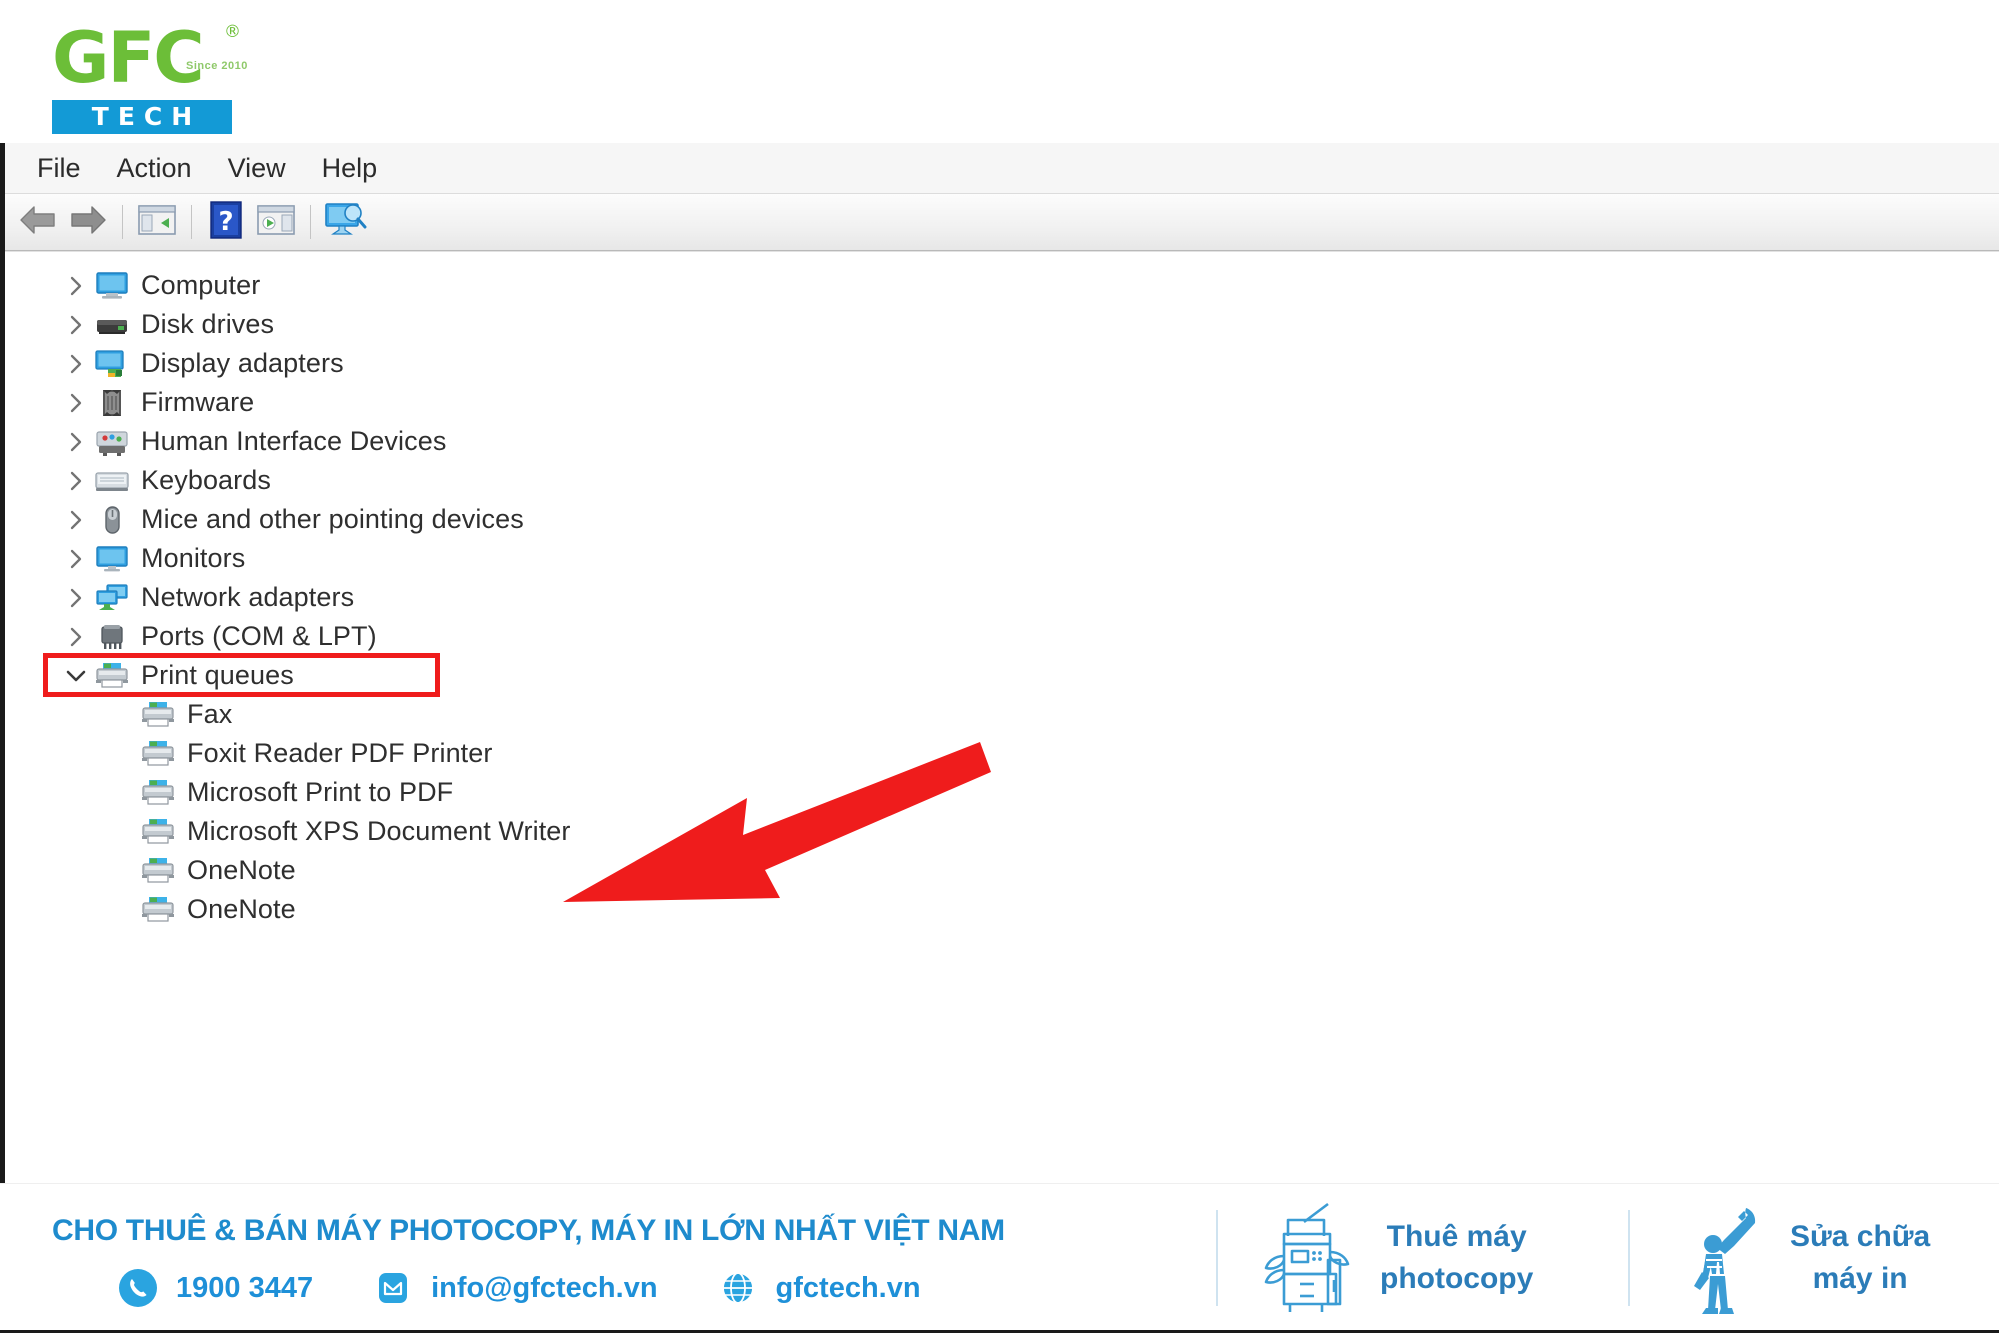 This screenshot has width=1999, height=1333. What do you see at coordinates (1002, 441) in the screenshot?
I see `tree-row: Human Interface Devices` at bounding box center [1002, 441].